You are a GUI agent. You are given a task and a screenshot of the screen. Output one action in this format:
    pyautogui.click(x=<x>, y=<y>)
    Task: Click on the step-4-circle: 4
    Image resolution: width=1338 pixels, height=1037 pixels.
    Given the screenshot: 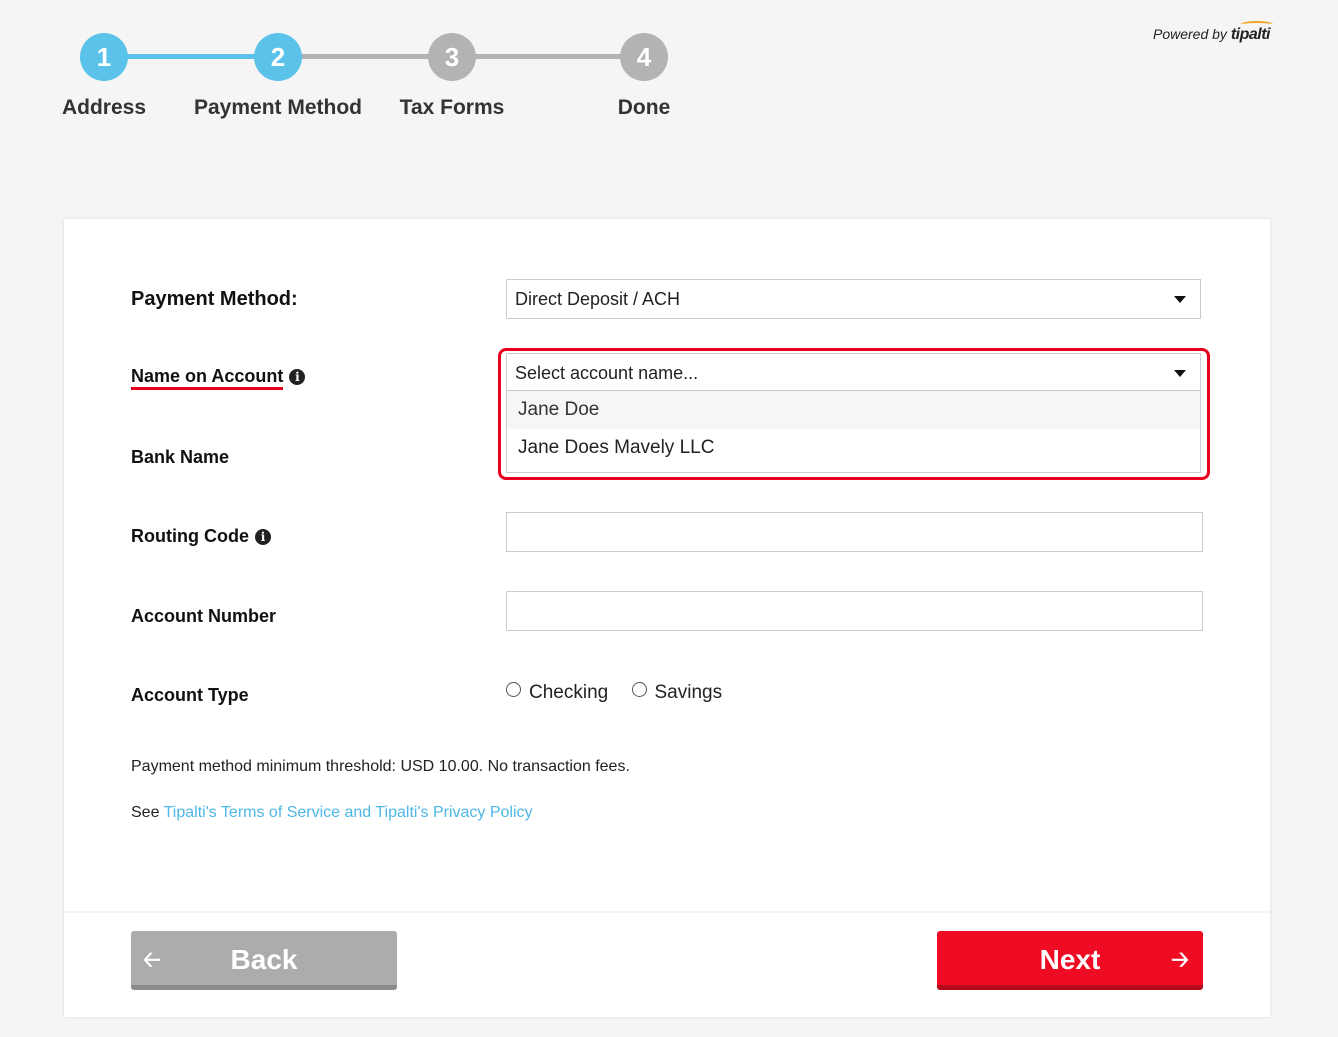 What is the action you would take?
    pyautogui.click(x=644, y=57)
    